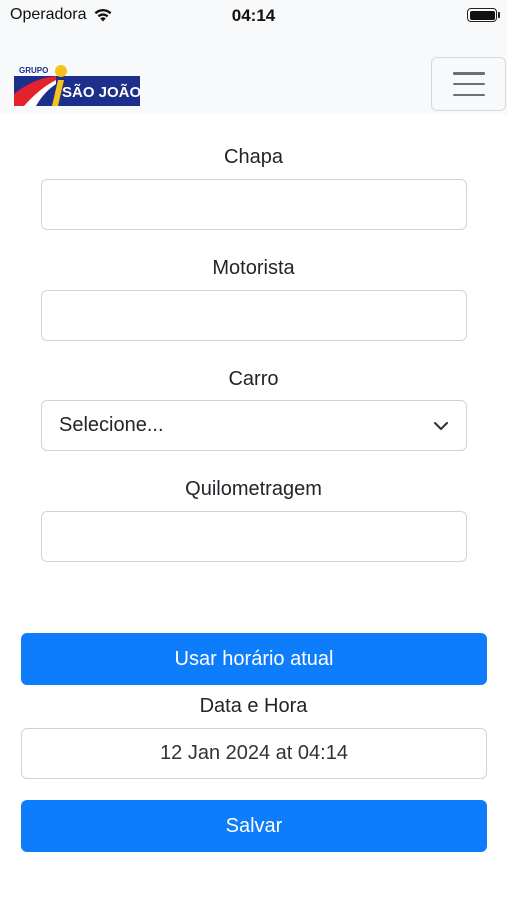 This screenshot has width=507, height=900. What do you see at coordinates (253, 157) in the screenshot?
I see `chapa-label: Chapa` at bounding box center [253, 157].